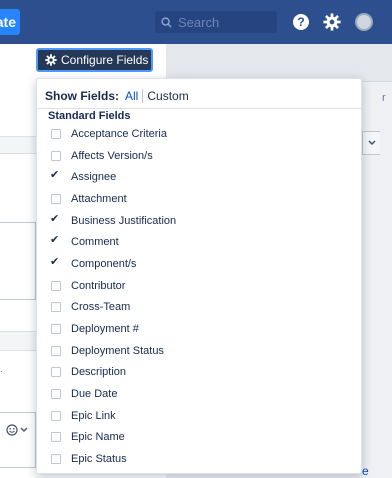  What do you see at coordinates (95, 242) in the screenshot?
I see `field-label: Comment` at bounding box center [95, 242].